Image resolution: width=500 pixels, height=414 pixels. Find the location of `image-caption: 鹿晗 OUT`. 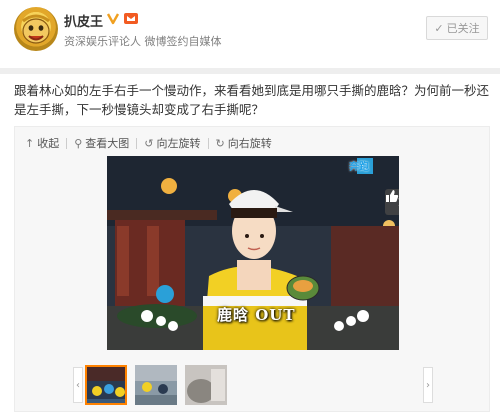

image-caption: 鹿晗 OUT is located at coordinates (256, 315).